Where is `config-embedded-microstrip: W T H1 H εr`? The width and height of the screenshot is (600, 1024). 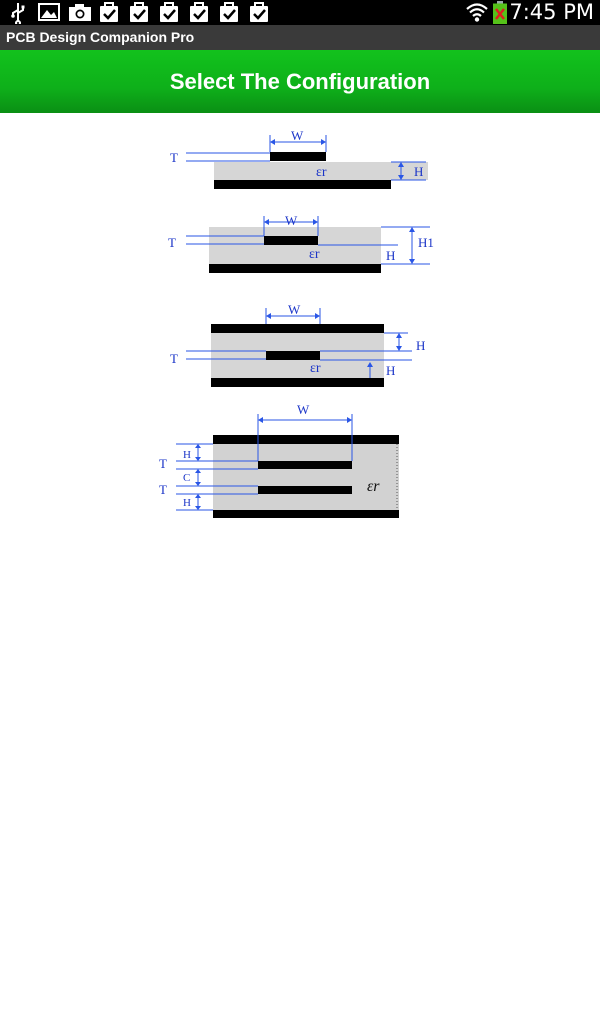
config-embedded-microstrip: W T H1 H εr is located at coordinates (300, 245).